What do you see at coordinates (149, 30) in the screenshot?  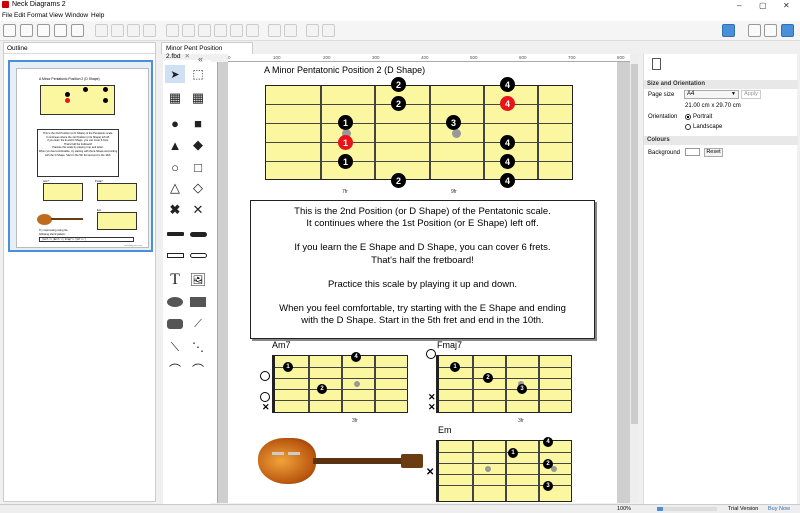 I see `send-back-icon` at bounding box center [149, 30].